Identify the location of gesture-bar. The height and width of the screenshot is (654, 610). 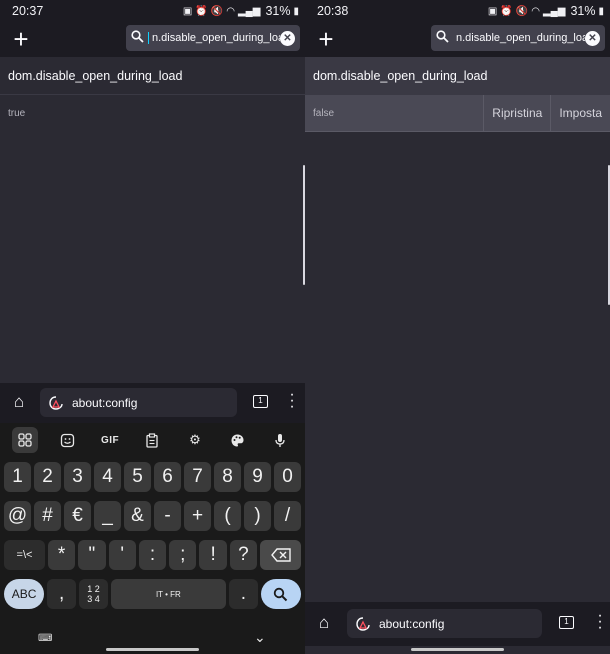
(152, 649).